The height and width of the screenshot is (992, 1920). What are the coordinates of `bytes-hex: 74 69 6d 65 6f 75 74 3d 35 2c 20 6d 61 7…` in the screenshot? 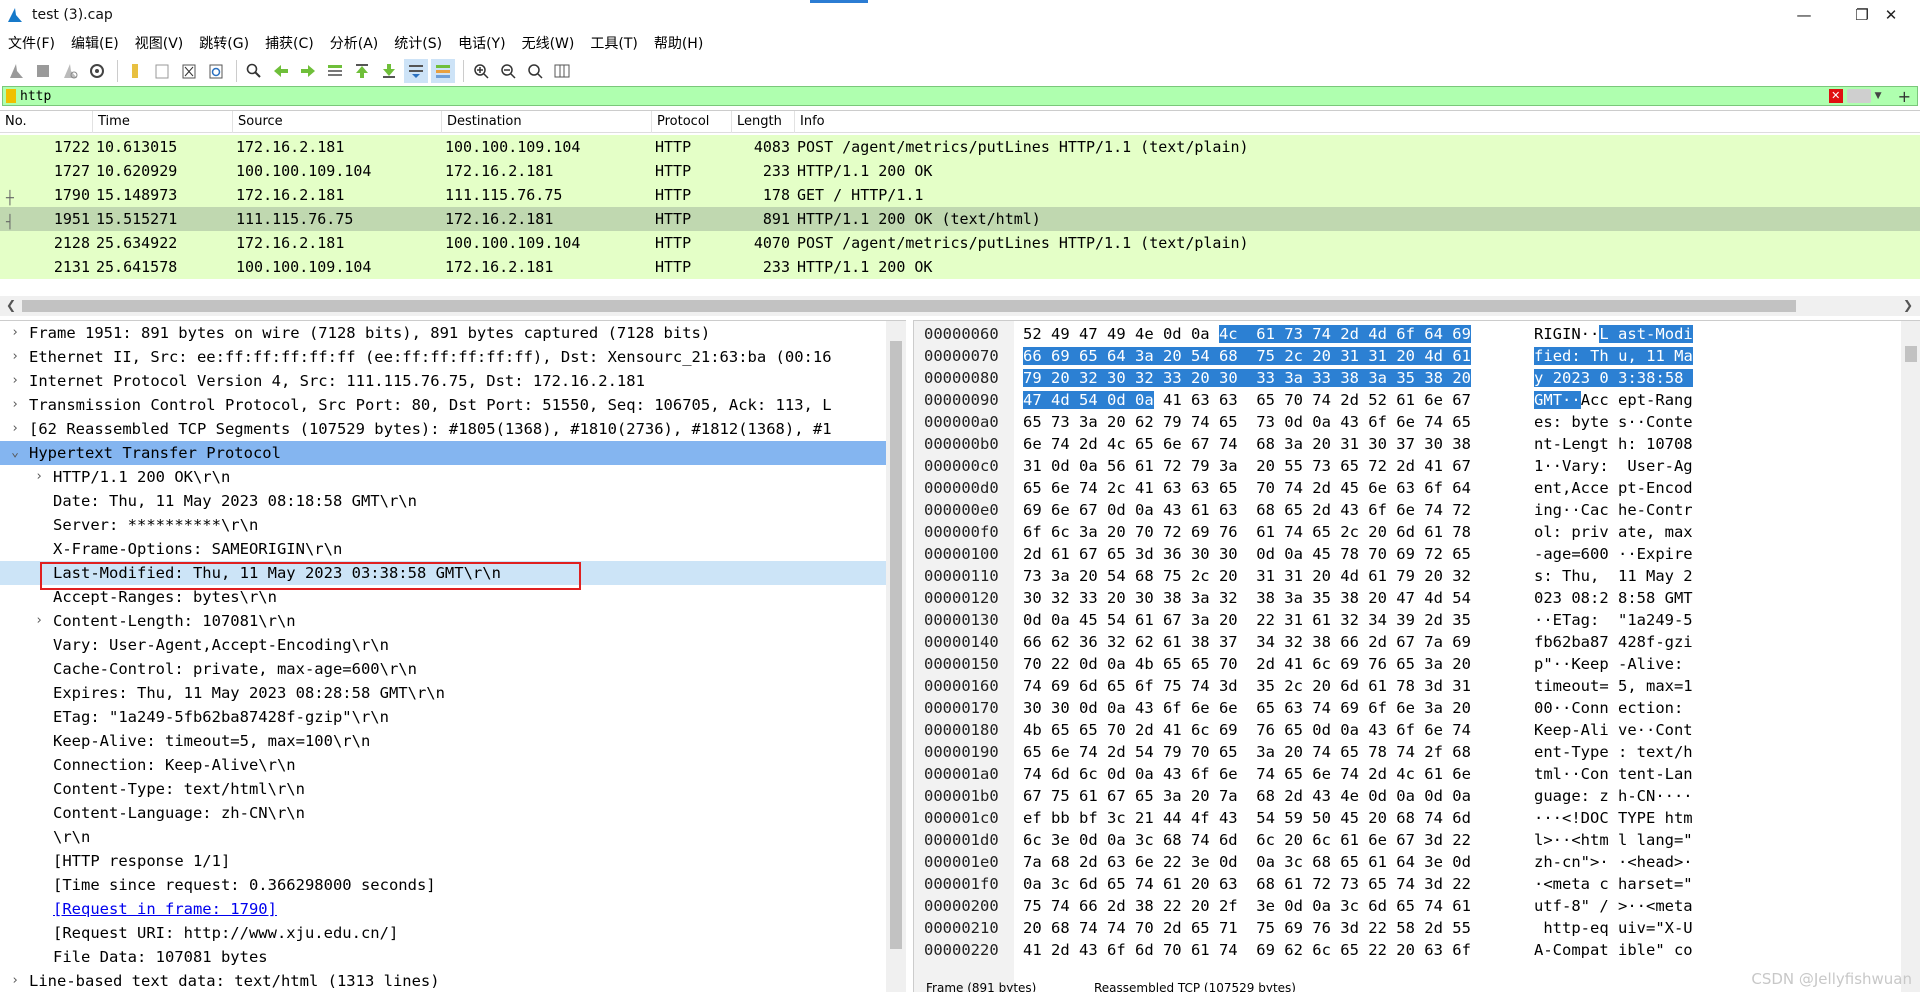 It's located at (1247, 686).